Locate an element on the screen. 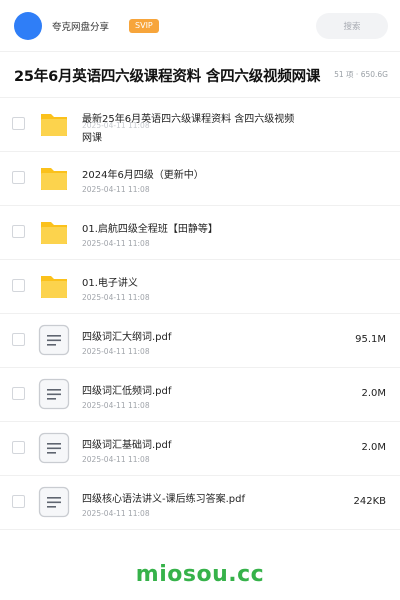 The image size is (400, 600). list-item: 四级词汇基础词.pdf 2025-04-11 11:08 2.0M is located at coordinates (200, 449).